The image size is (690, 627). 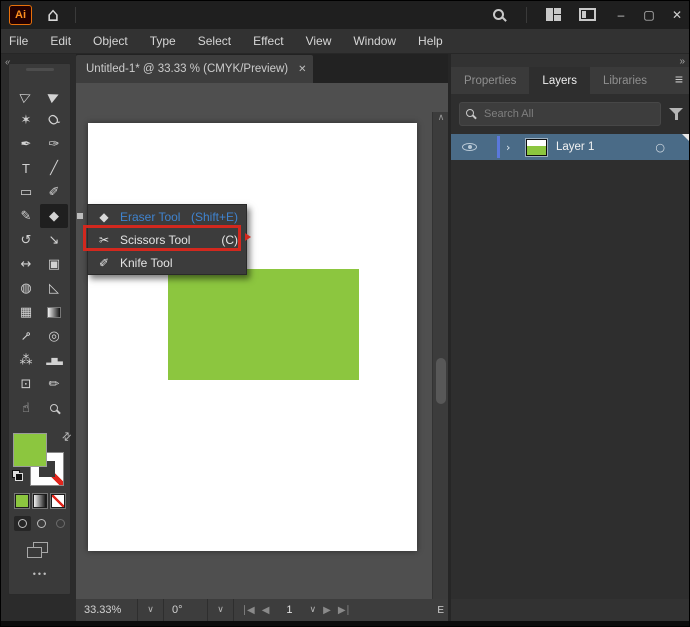 What do you see at coordinates (676, 114) in the screenshot?
I see `filter-icon` at bounding box center [676, 114].